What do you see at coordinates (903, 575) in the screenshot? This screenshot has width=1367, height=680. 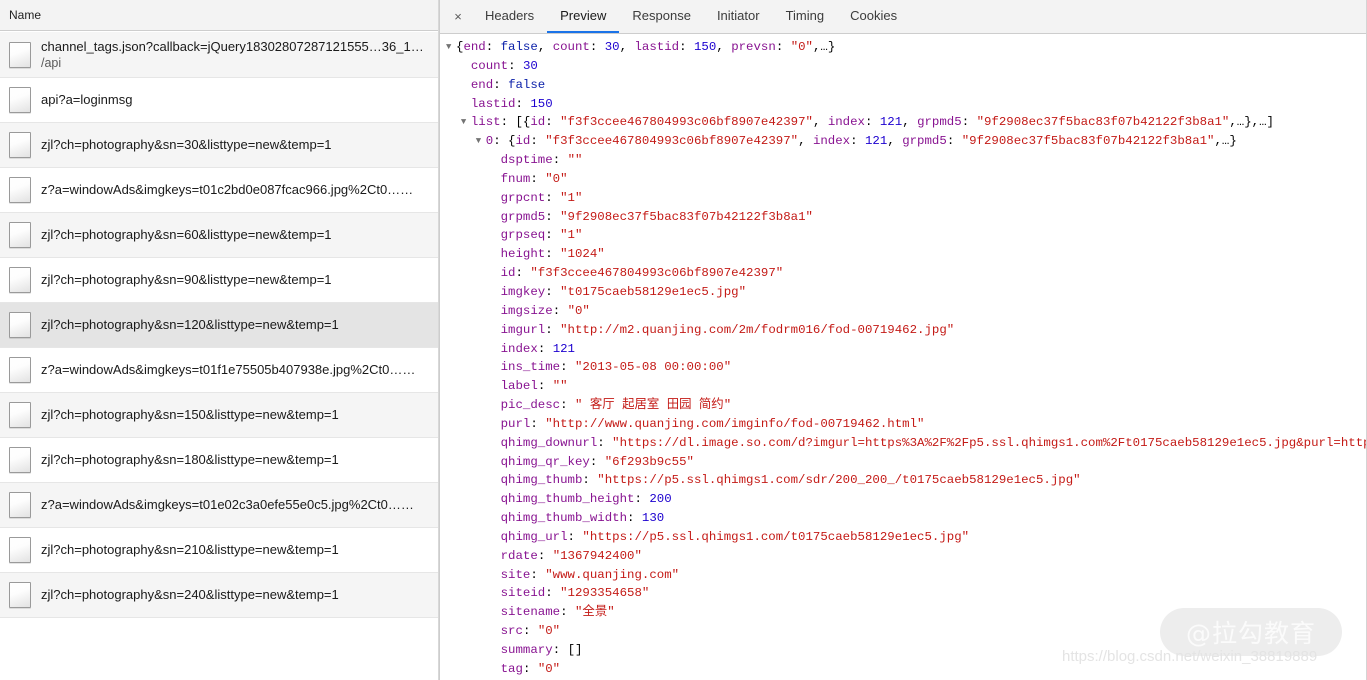 I see `json-line: site: "www.quanjing.com"` at bounding box center [903, 575].